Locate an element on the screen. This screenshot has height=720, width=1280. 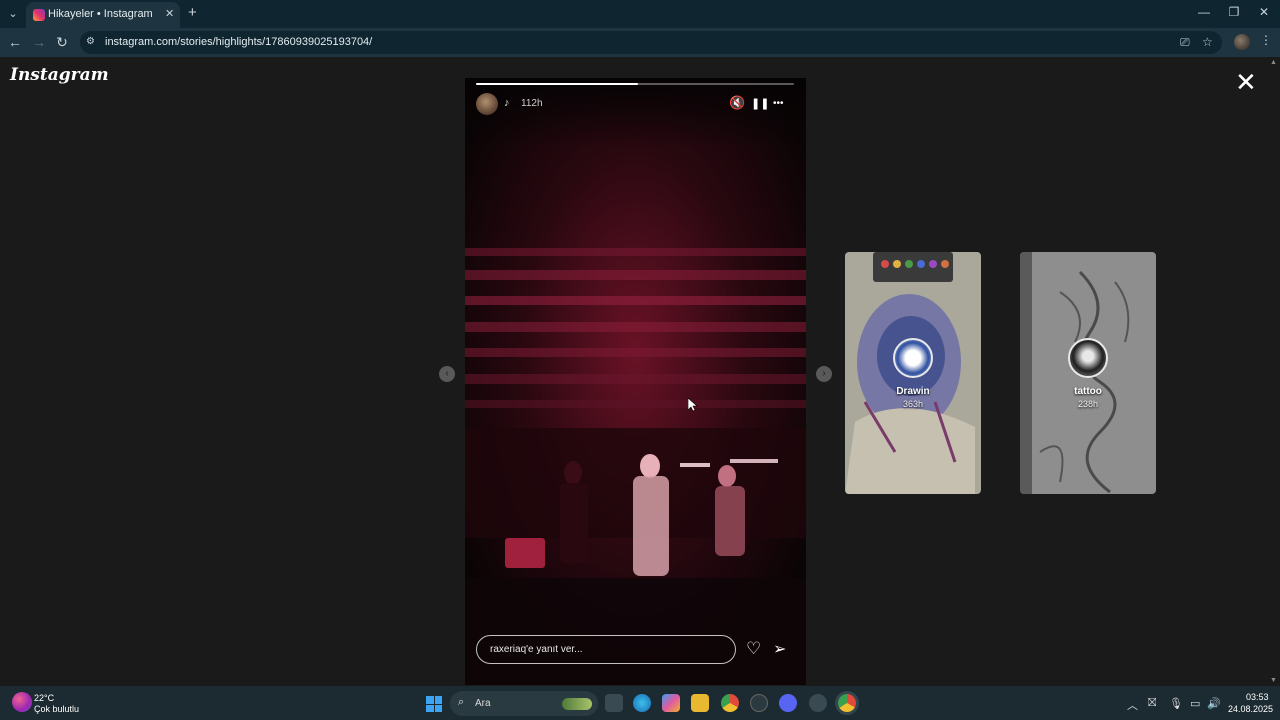
mouse-cursor-icon is located at coordinates (693, 405).